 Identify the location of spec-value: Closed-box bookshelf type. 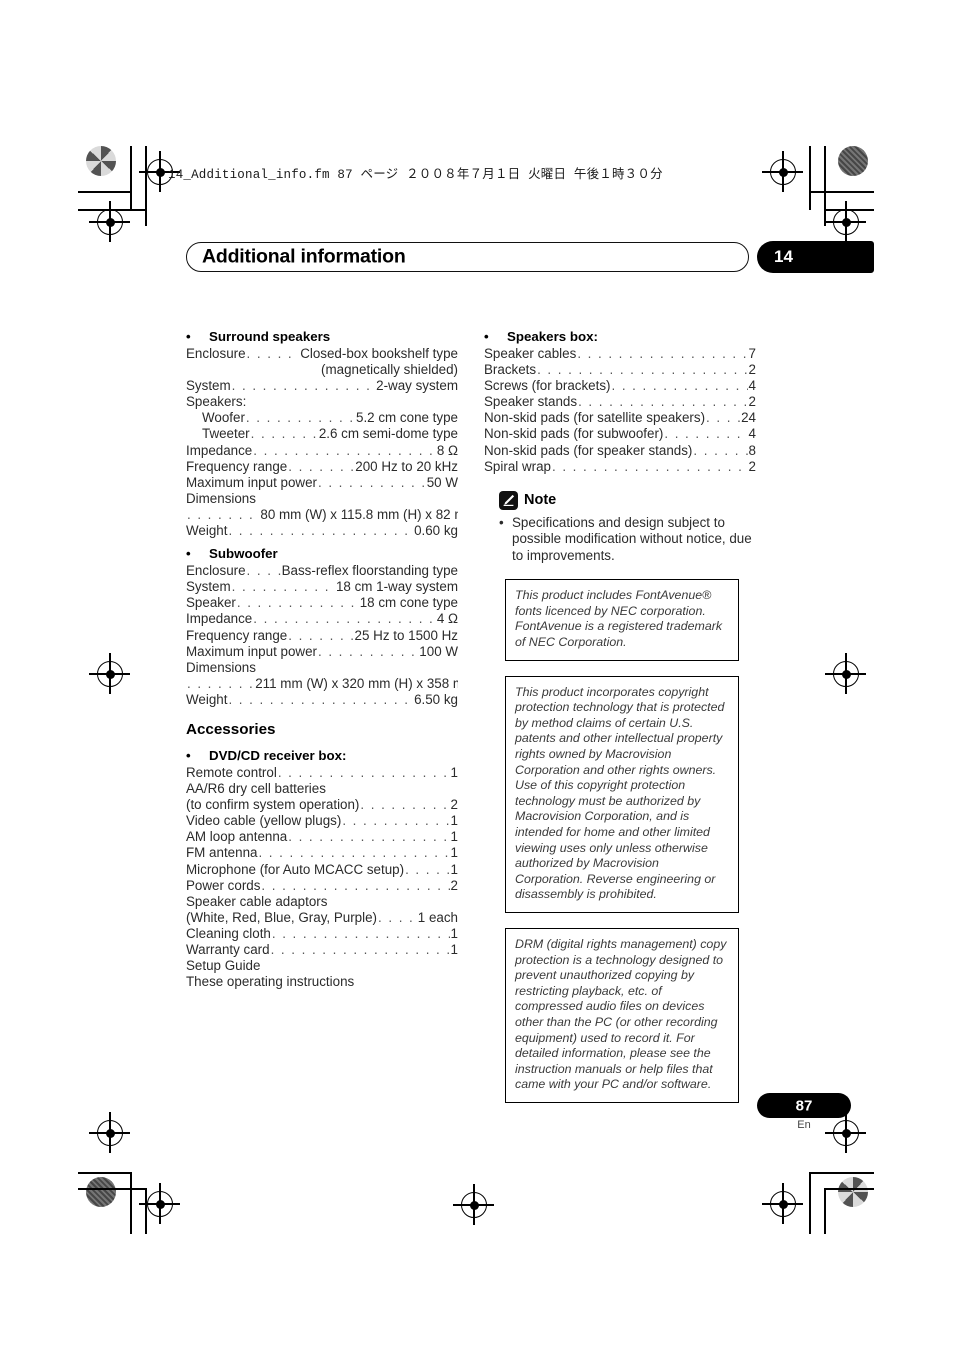
(379, 353).